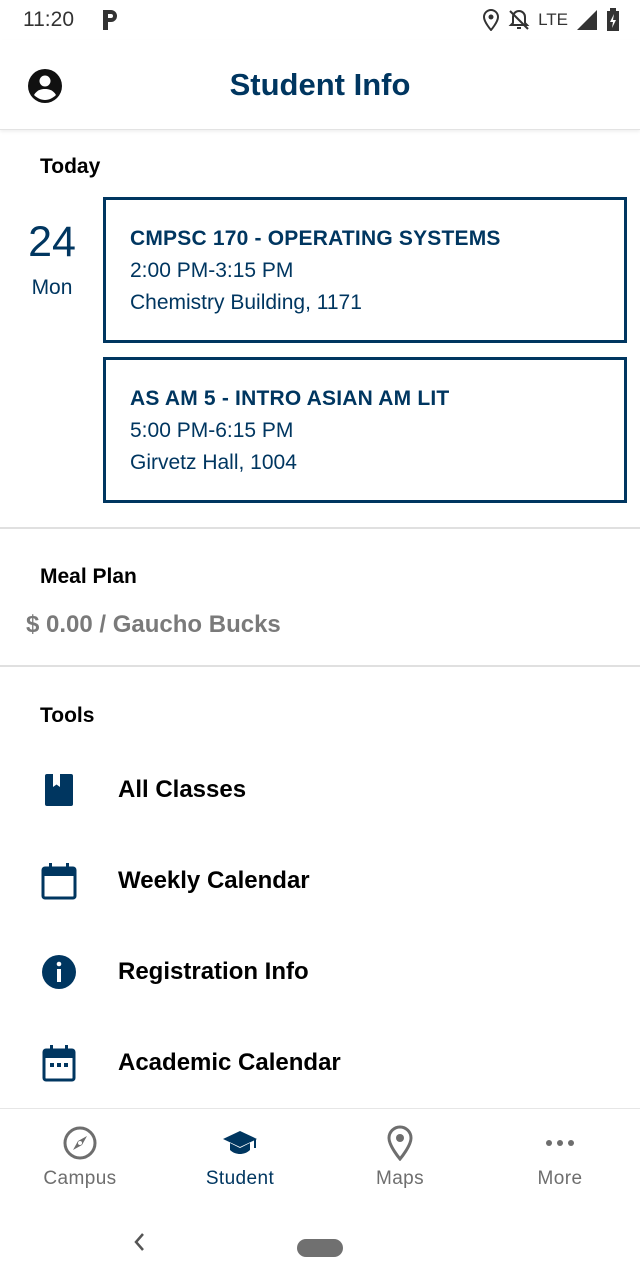 This screenshot has height=1280, width=640. Describe the element at coordinates (212, 270) in the screenshot. I see `class-time: 2:00 PM-3:15 PM` at that location.